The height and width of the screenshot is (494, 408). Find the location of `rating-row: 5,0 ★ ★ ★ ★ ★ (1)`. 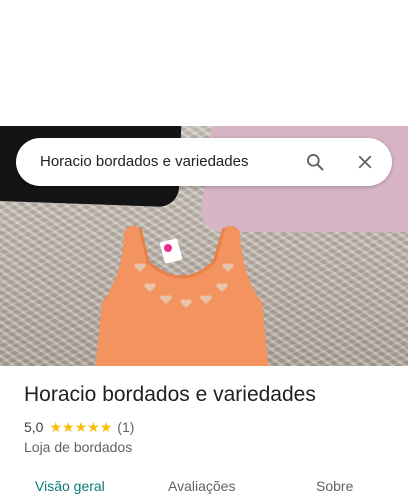

rating-row: 5,0 ★ ★ ★ ★ ★ (1) is located at coordinates (79, 427).